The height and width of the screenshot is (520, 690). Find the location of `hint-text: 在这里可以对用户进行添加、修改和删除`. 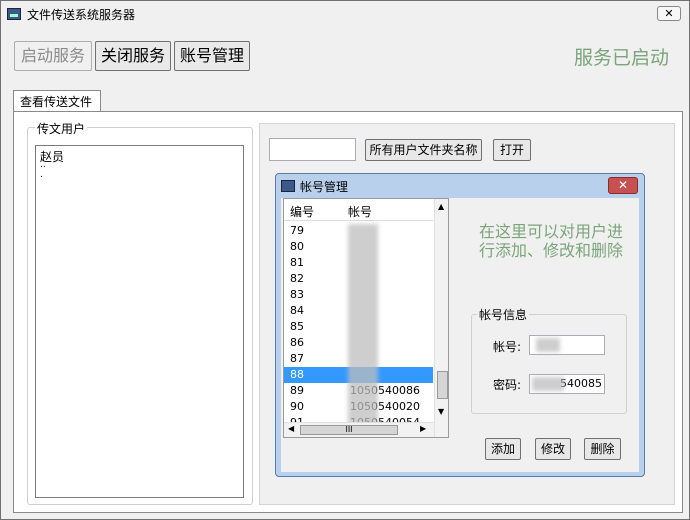

hint-text: 在这里可以对用户进行添加、修改和删除 is located at coordinates (551, 241).